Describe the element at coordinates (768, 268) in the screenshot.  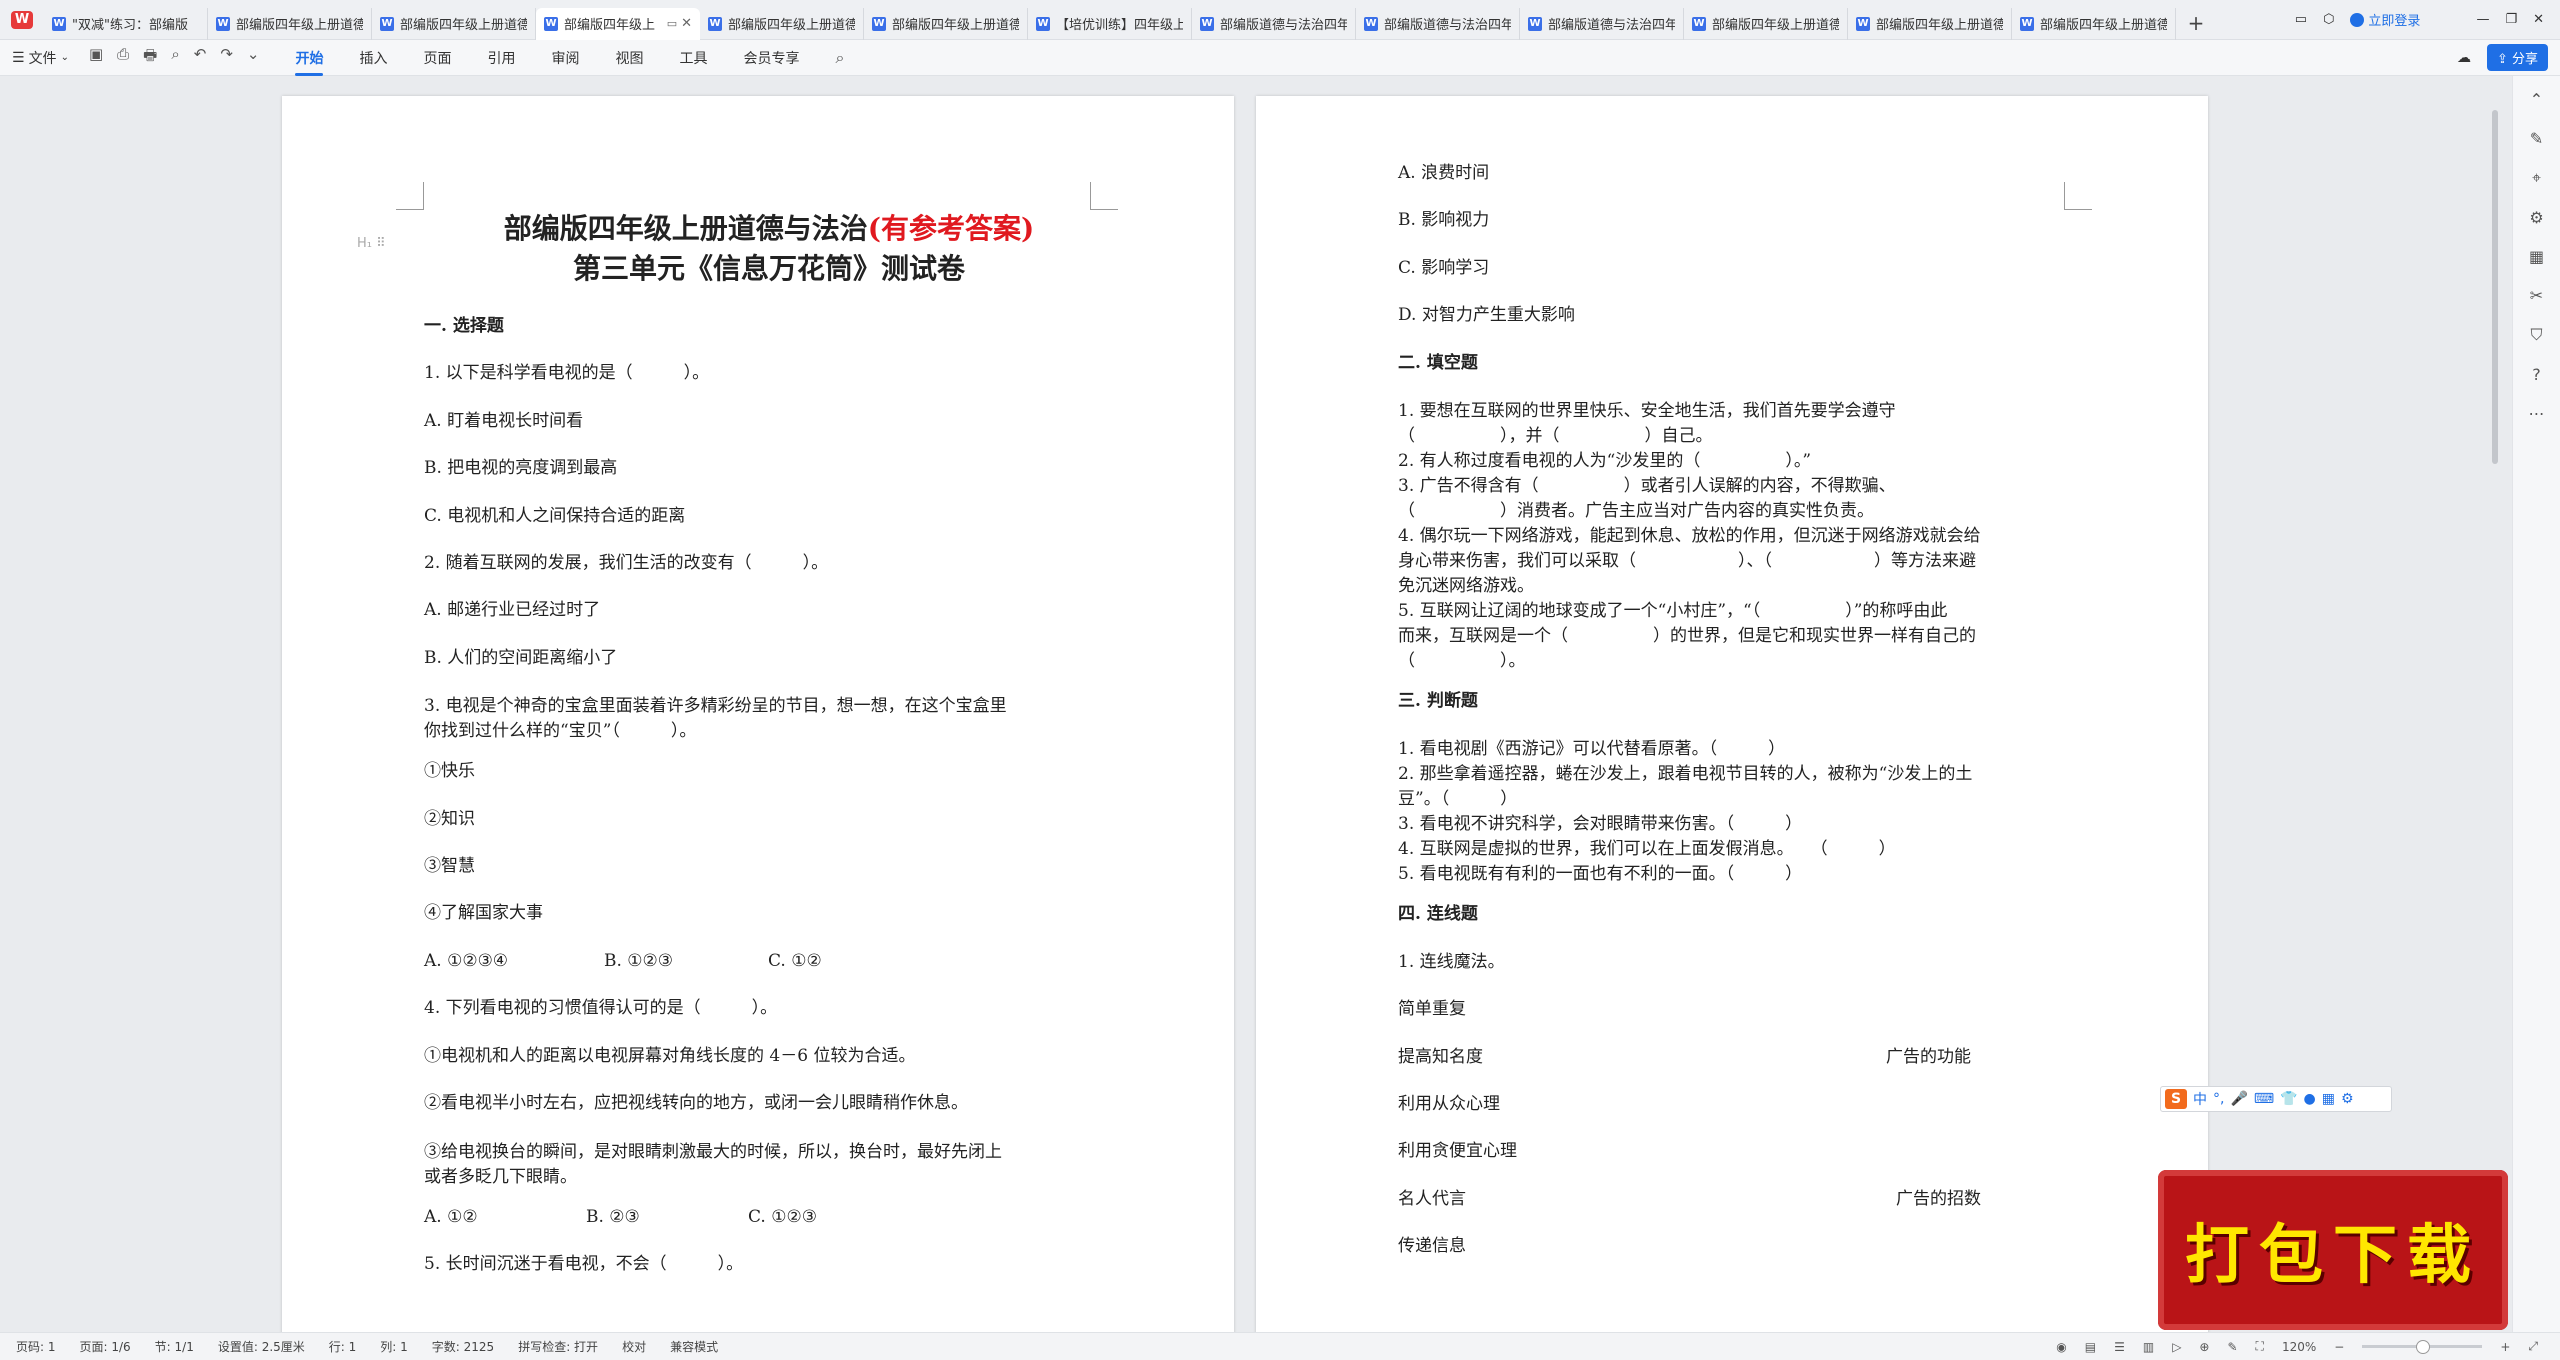
I see `document-subtitle: 第三单元《信息万花筒》测试卷` at that location.